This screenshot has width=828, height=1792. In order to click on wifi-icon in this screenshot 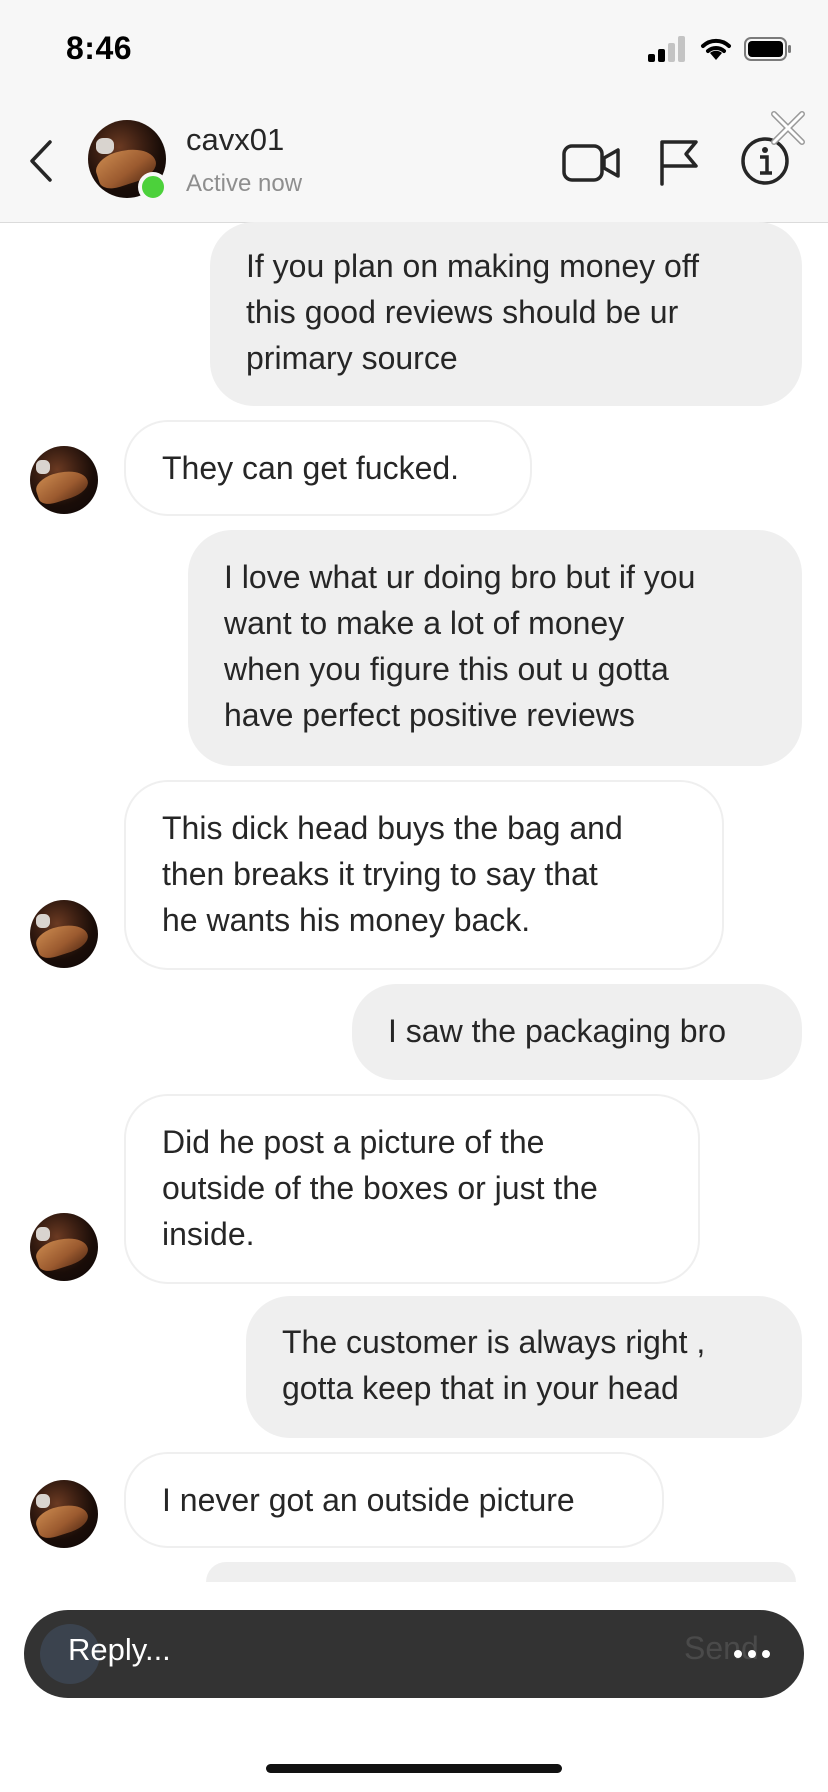, I will do `click(716, 49)`.